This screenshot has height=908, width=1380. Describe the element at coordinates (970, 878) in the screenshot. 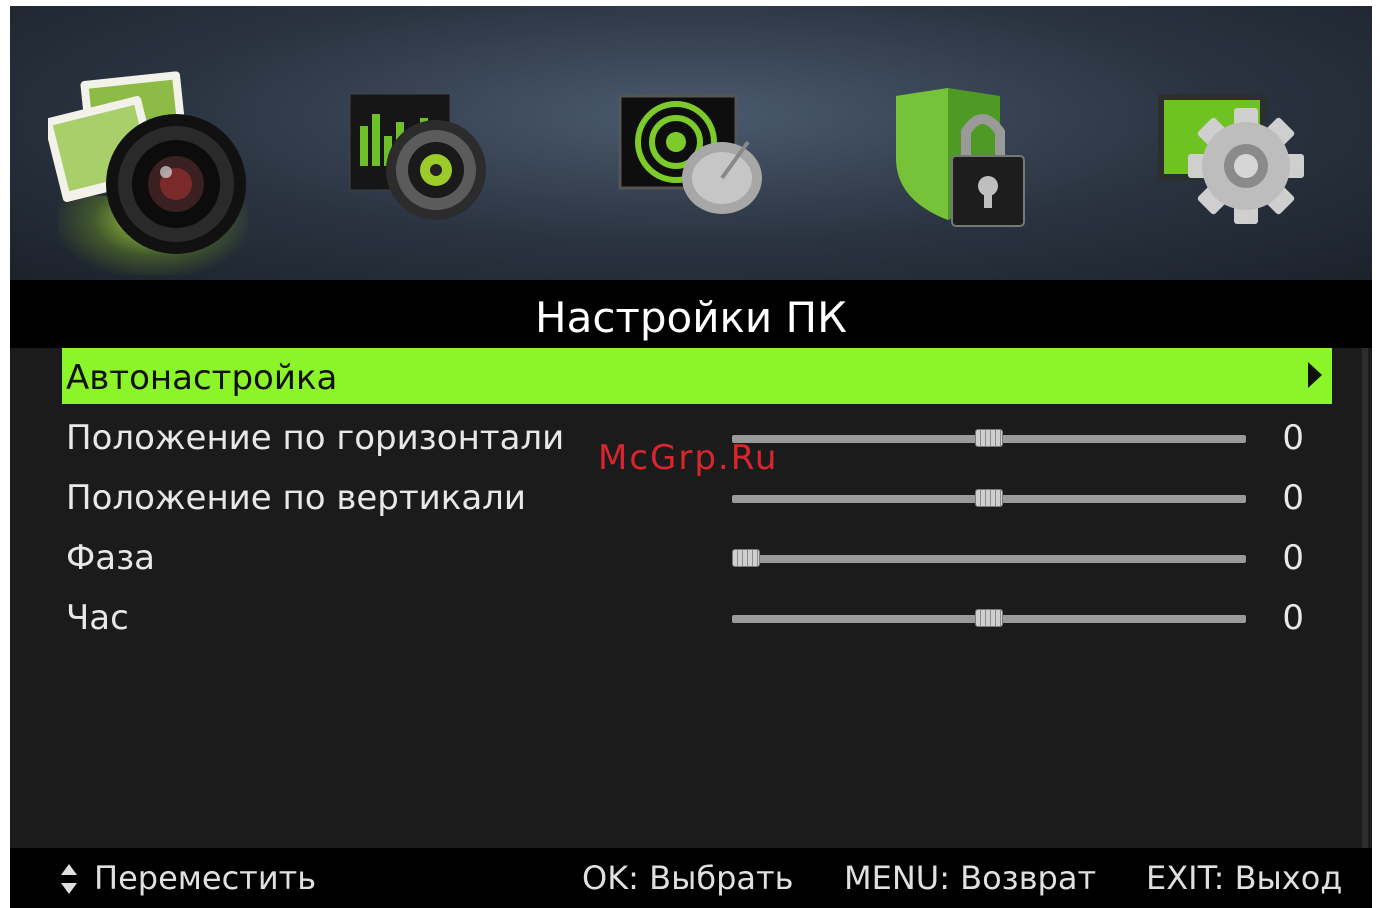

I see `menu-hint: MENU: Возврат` at that location.